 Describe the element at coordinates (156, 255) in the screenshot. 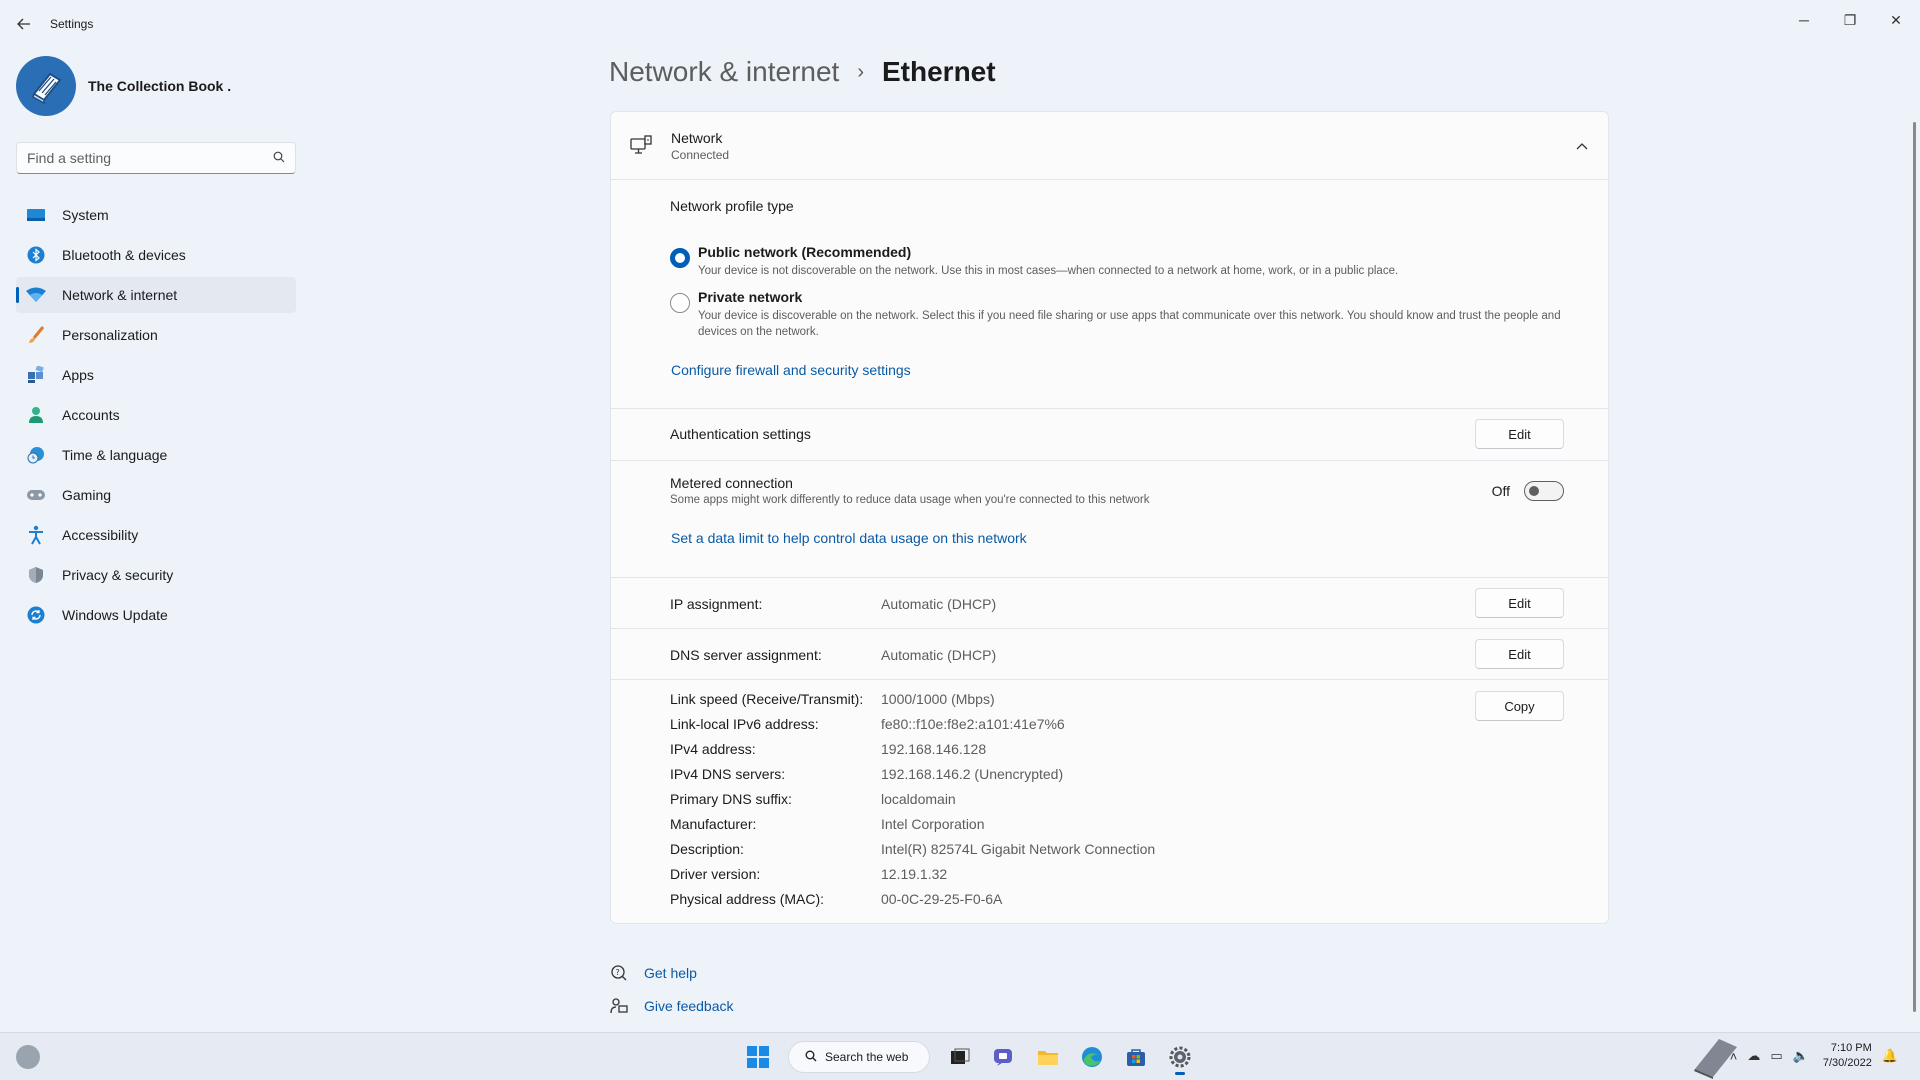

I see `sidebar-item-bluetooth: Bluetooth & devices` at that location.